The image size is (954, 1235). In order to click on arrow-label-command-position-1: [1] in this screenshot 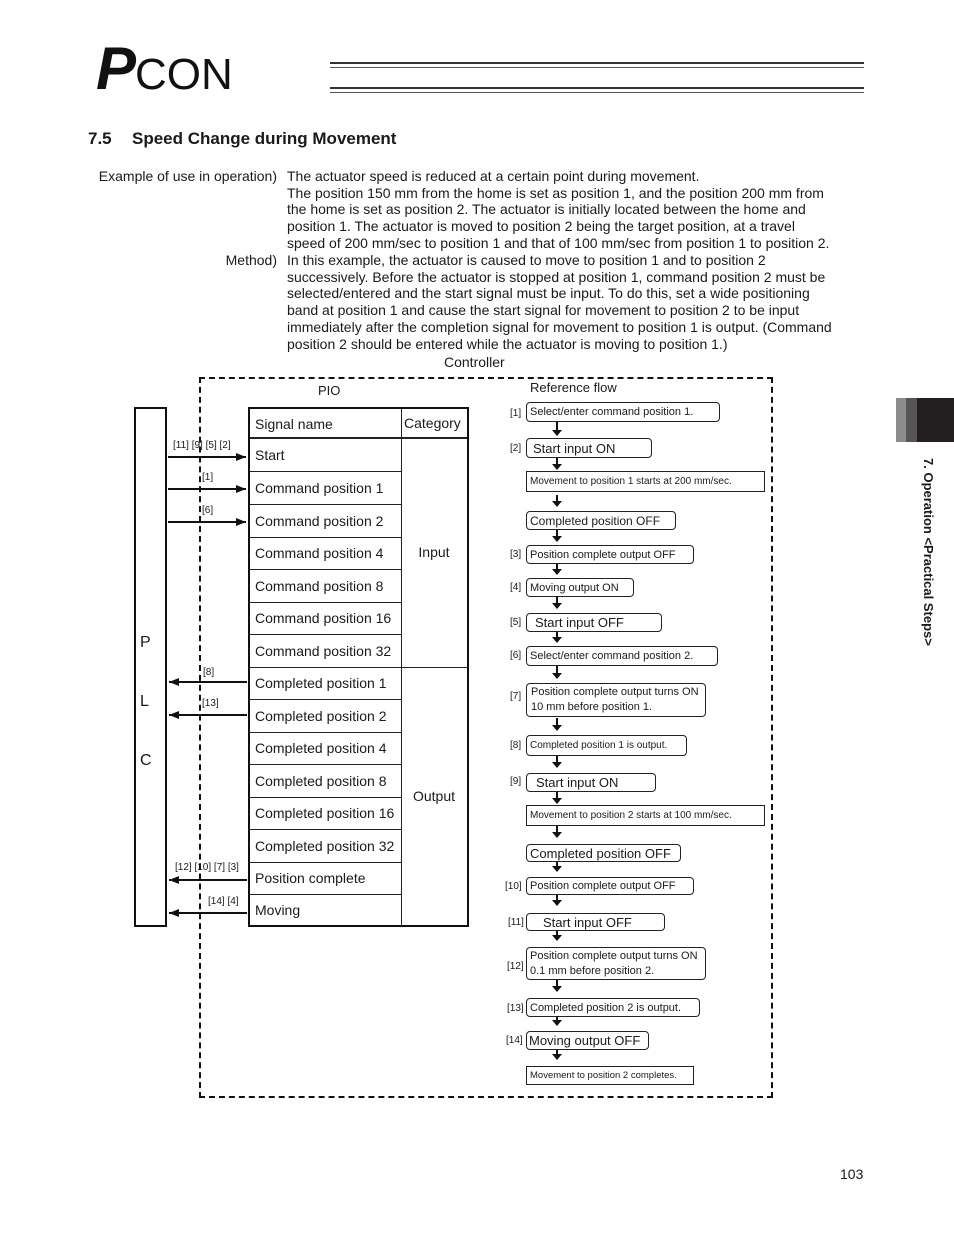, I will do `click(208, 477)`.